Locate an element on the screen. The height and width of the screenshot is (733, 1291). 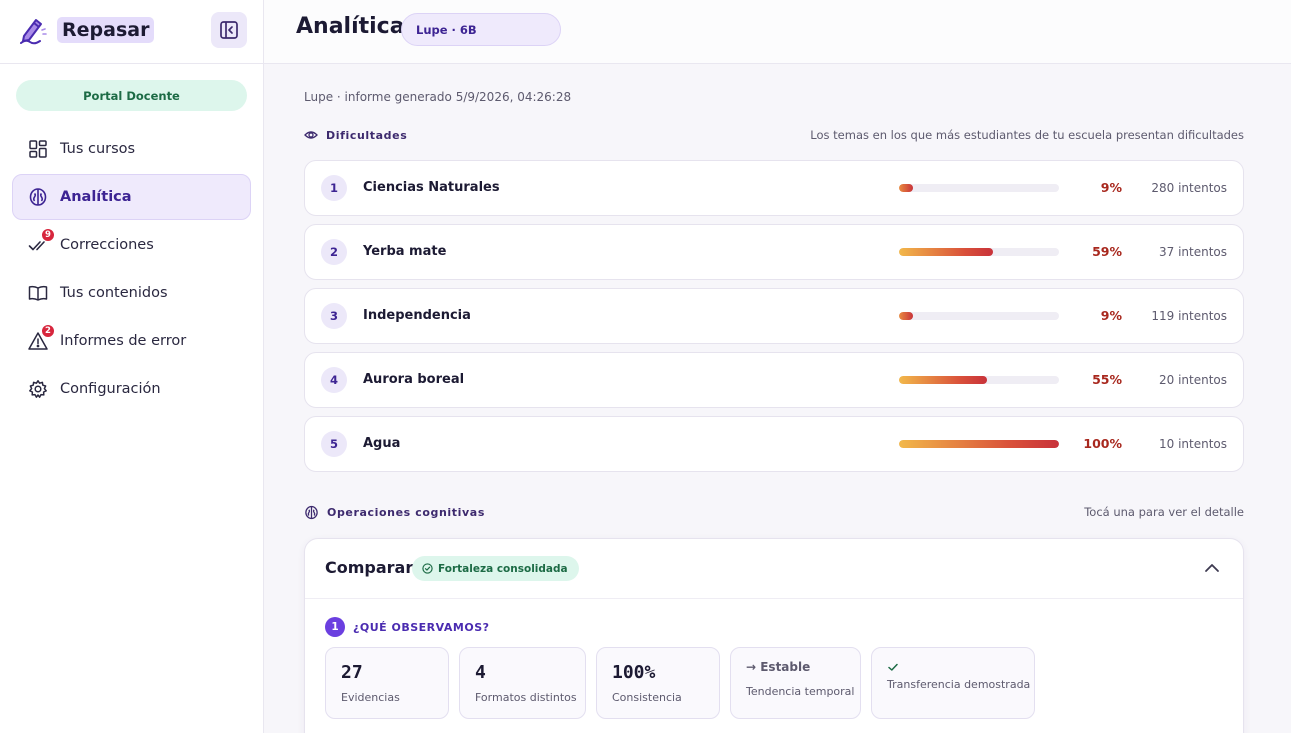
topic-rank: 3 is located at coordinates (334, 316).